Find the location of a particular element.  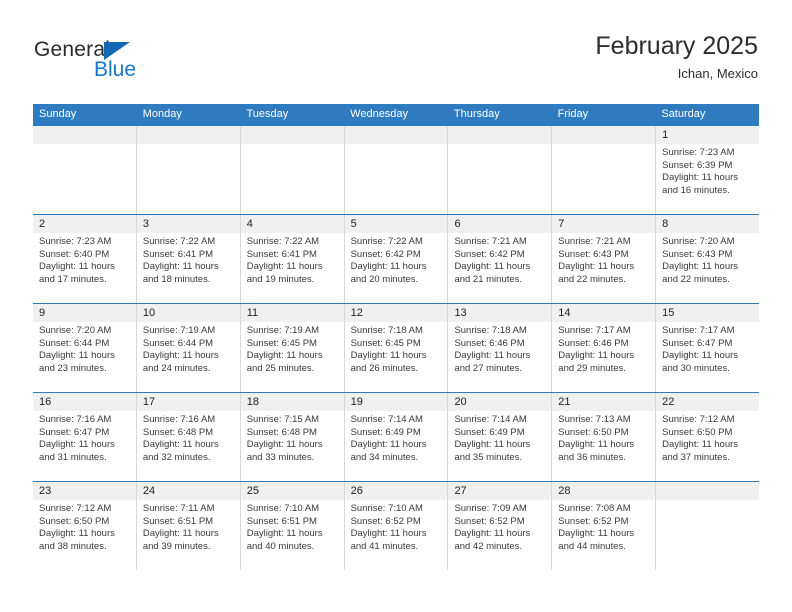

daylight-text: Daylight: 11 hours and 18 minutes. is located at coordinates (180, 273).